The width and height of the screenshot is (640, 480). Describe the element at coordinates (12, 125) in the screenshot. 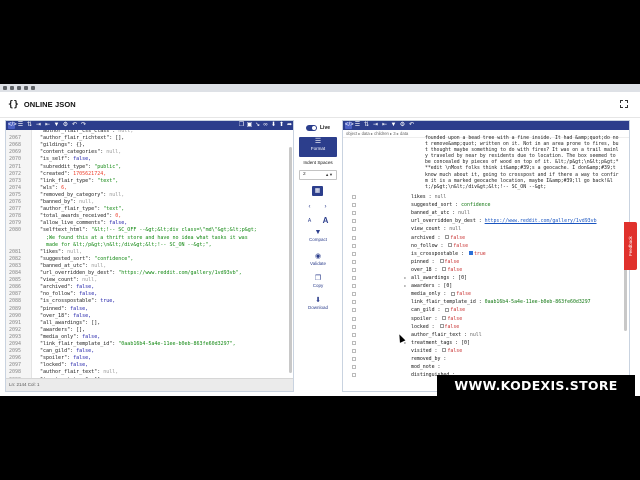

I see `code-icon: </>` at that location.